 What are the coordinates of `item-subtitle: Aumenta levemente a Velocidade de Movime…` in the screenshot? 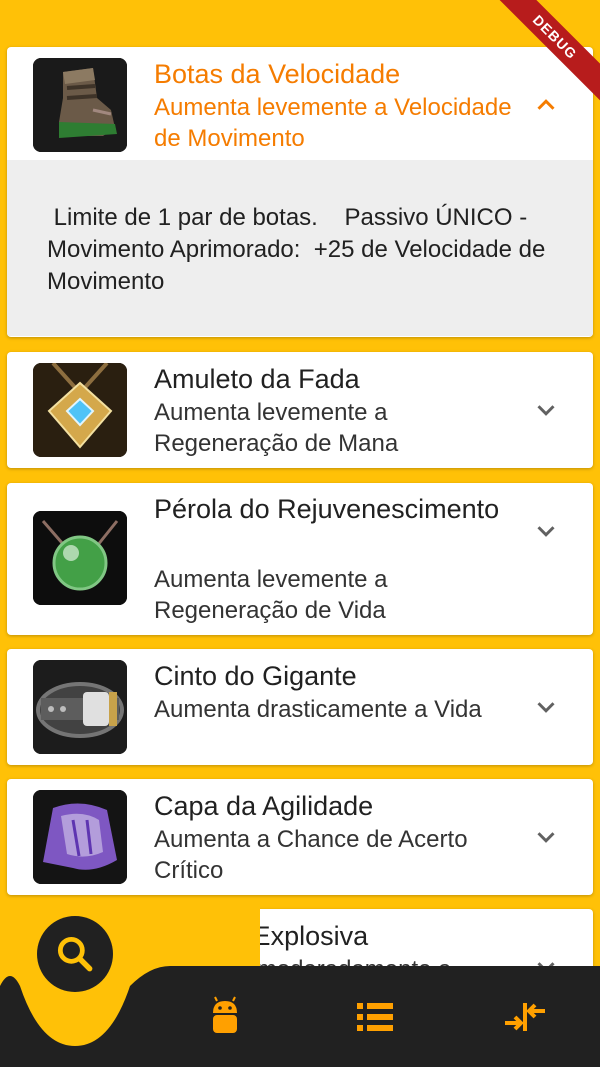 It's located at (333, 123).